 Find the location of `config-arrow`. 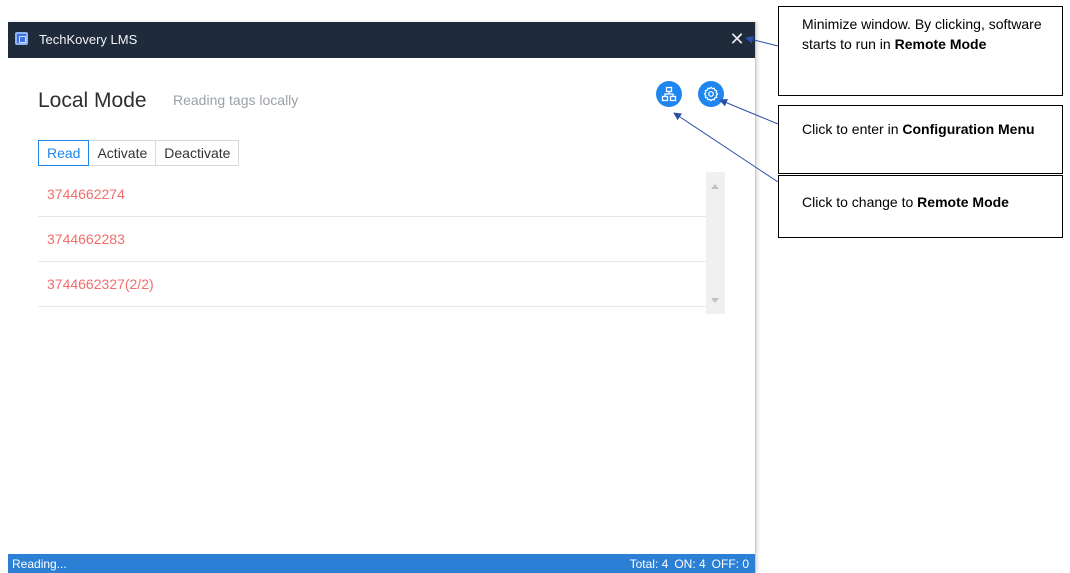

config-arrow is located at coordinates (749, 111).